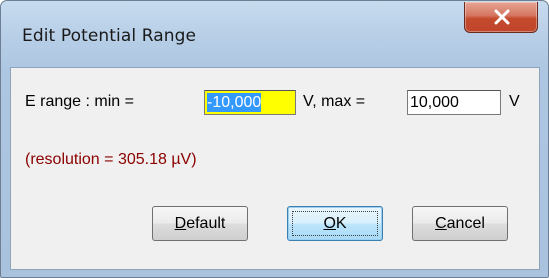 The width and height of the screenshot is (549, 278). What do you see at coordinates (334, 101) in the screenshot?
I see `min-unit-label: V, max =` at bounding box center [334, 101].